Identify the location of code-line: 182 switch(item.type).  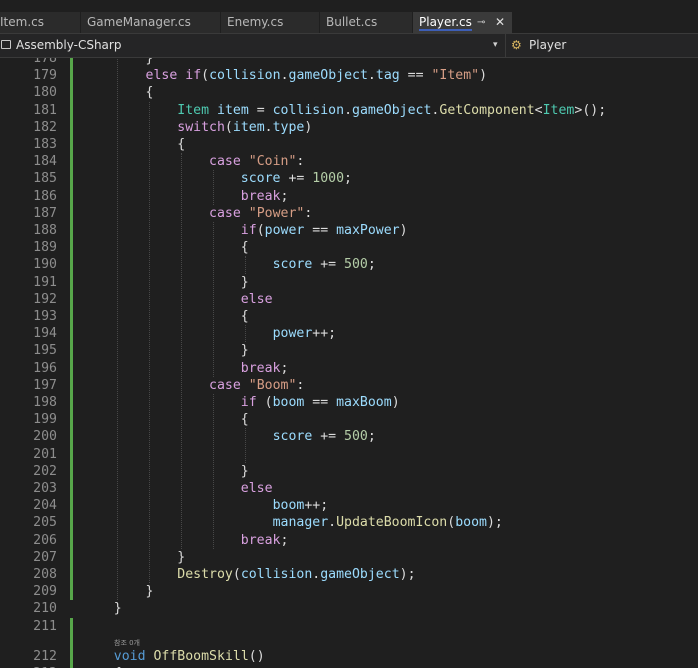
(349, 127).